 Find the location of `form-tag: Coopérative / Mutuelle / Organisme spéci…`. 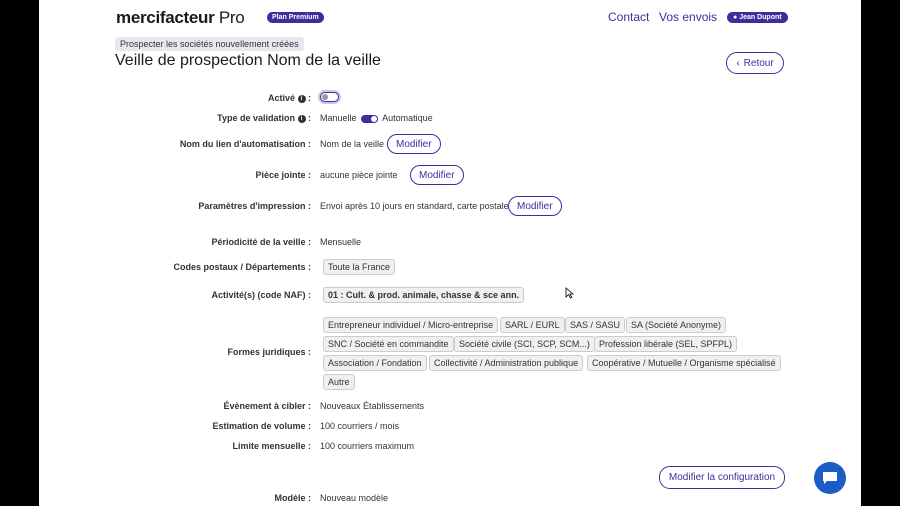

form-tag: Coopérative / Mutuelle / Organisme spéci… is located at coordinates (684, 363).